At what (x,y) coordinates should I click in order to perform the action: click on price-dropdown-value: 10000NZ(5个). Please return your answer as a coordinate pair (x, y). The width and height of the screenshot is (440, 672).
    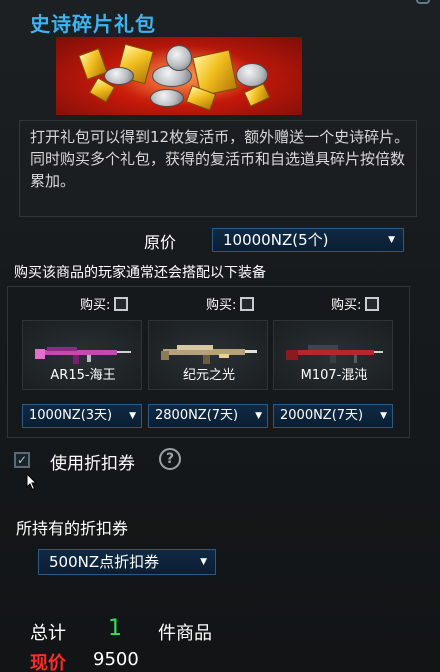
    Looking at the image, I should click on (276, 240).